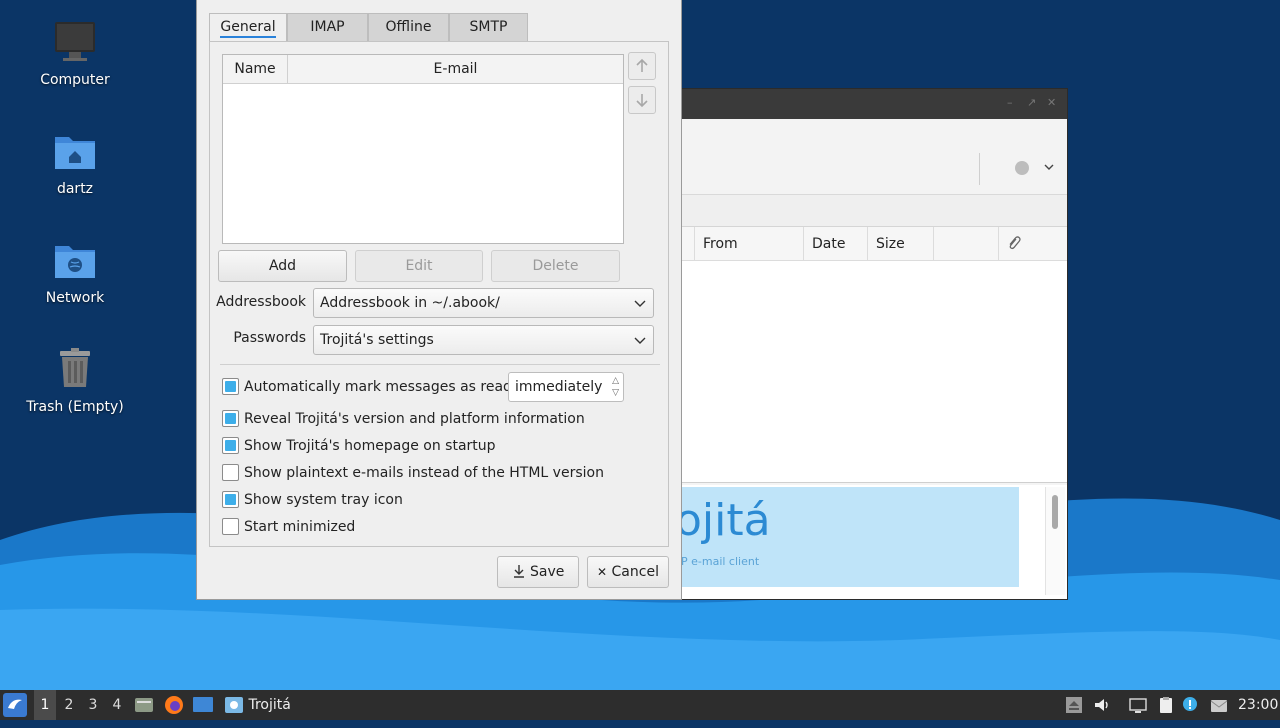 The height and width of the screenshot is (728, 1280). What do you see at coordinates (1055, 512) in the screenshot?
I see `scrollbar-thumb` at bounding box center [1055, 512].